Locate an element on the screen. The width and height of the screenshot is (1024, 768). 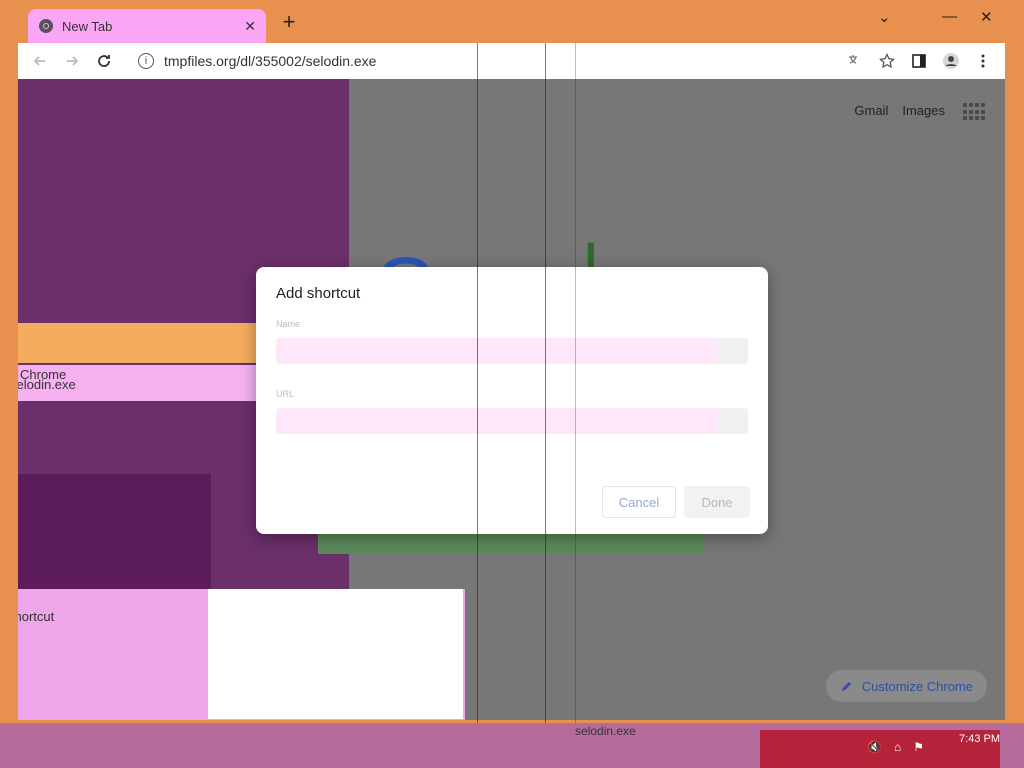
google-apps-icon is located at coordinates (974, 112).